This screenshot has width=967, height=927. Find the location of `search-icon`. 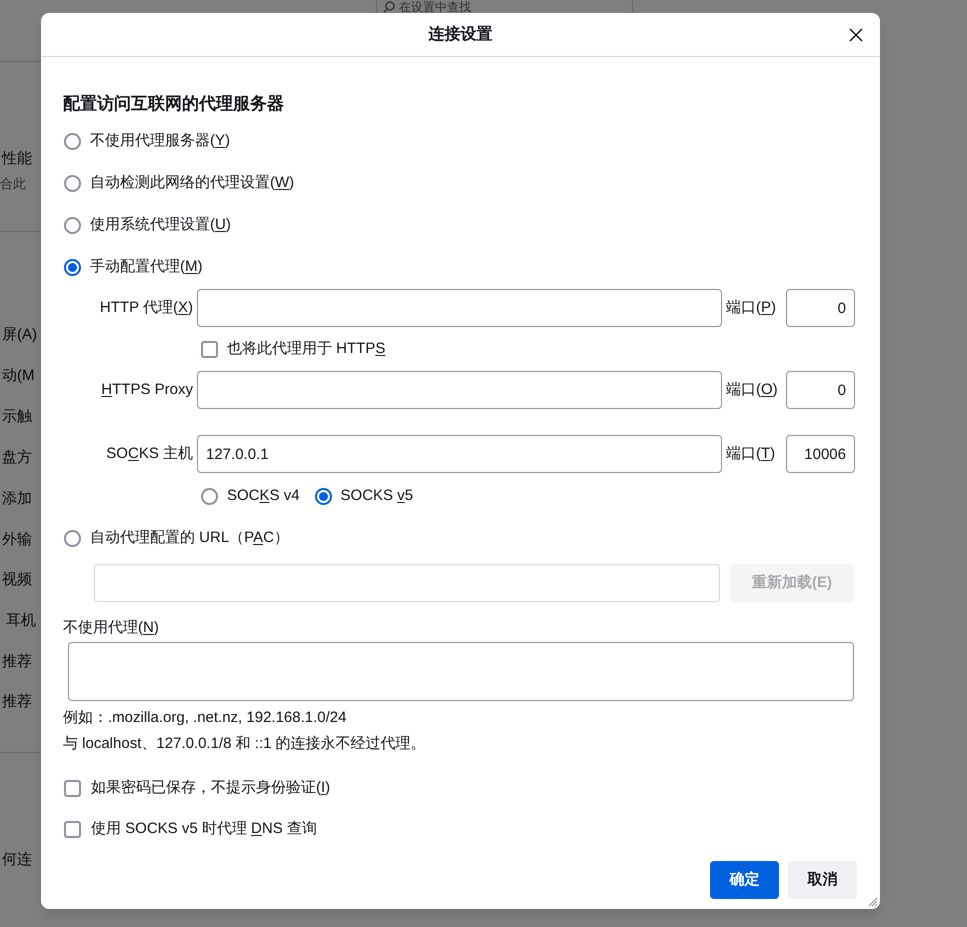

search-icon is located at coordinates (389, 7).